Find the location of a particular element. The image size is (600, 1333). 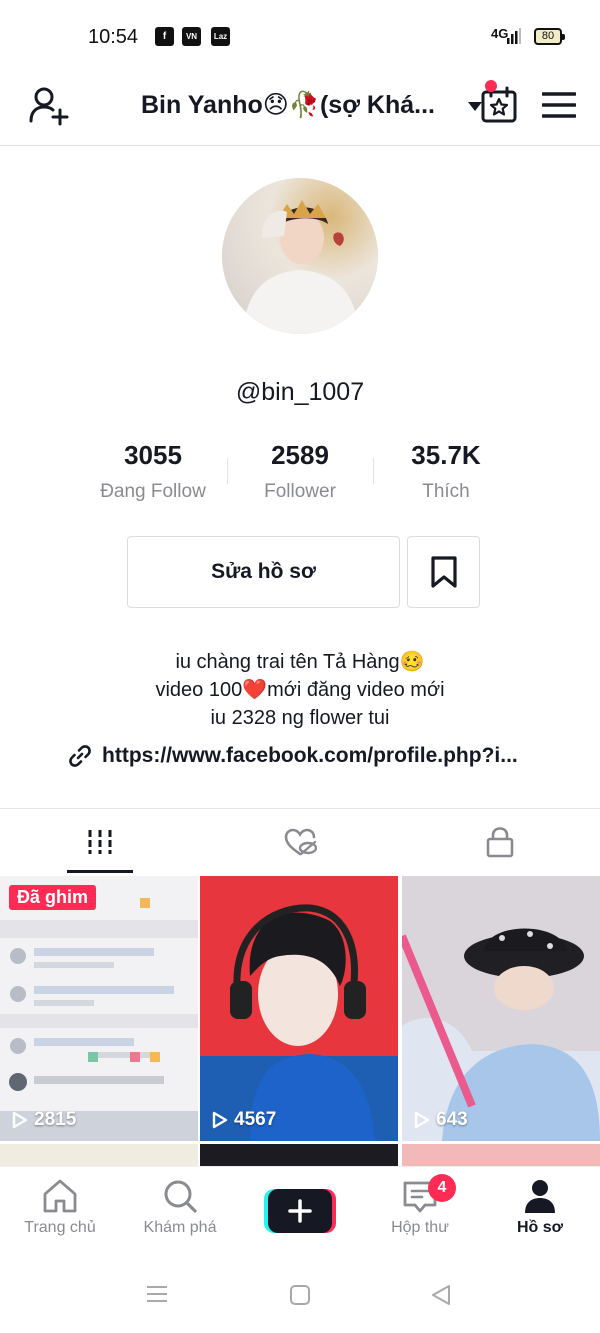

tab-videos is located at coordinates (100, 842).